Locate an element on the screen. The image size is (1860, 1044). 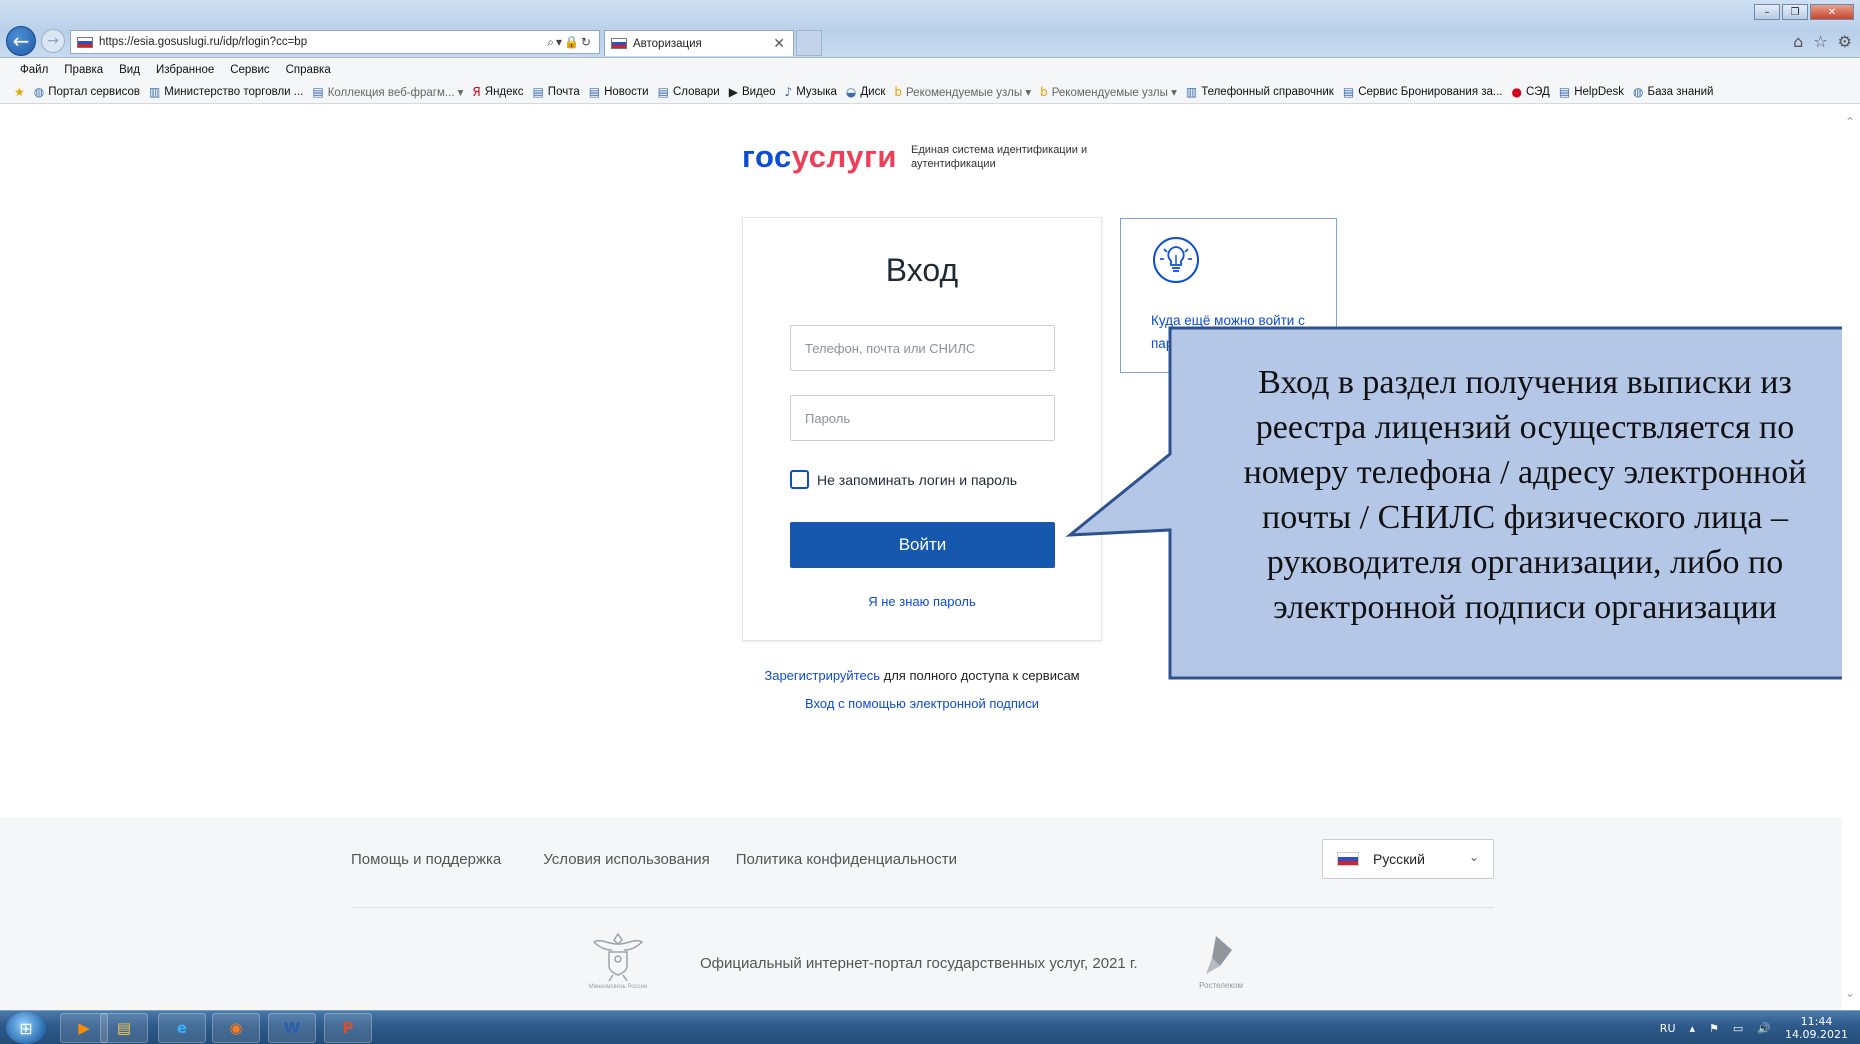
favorite-label: Коллекция веб-фрагм... ▾ is located at coordinates (395, 92).